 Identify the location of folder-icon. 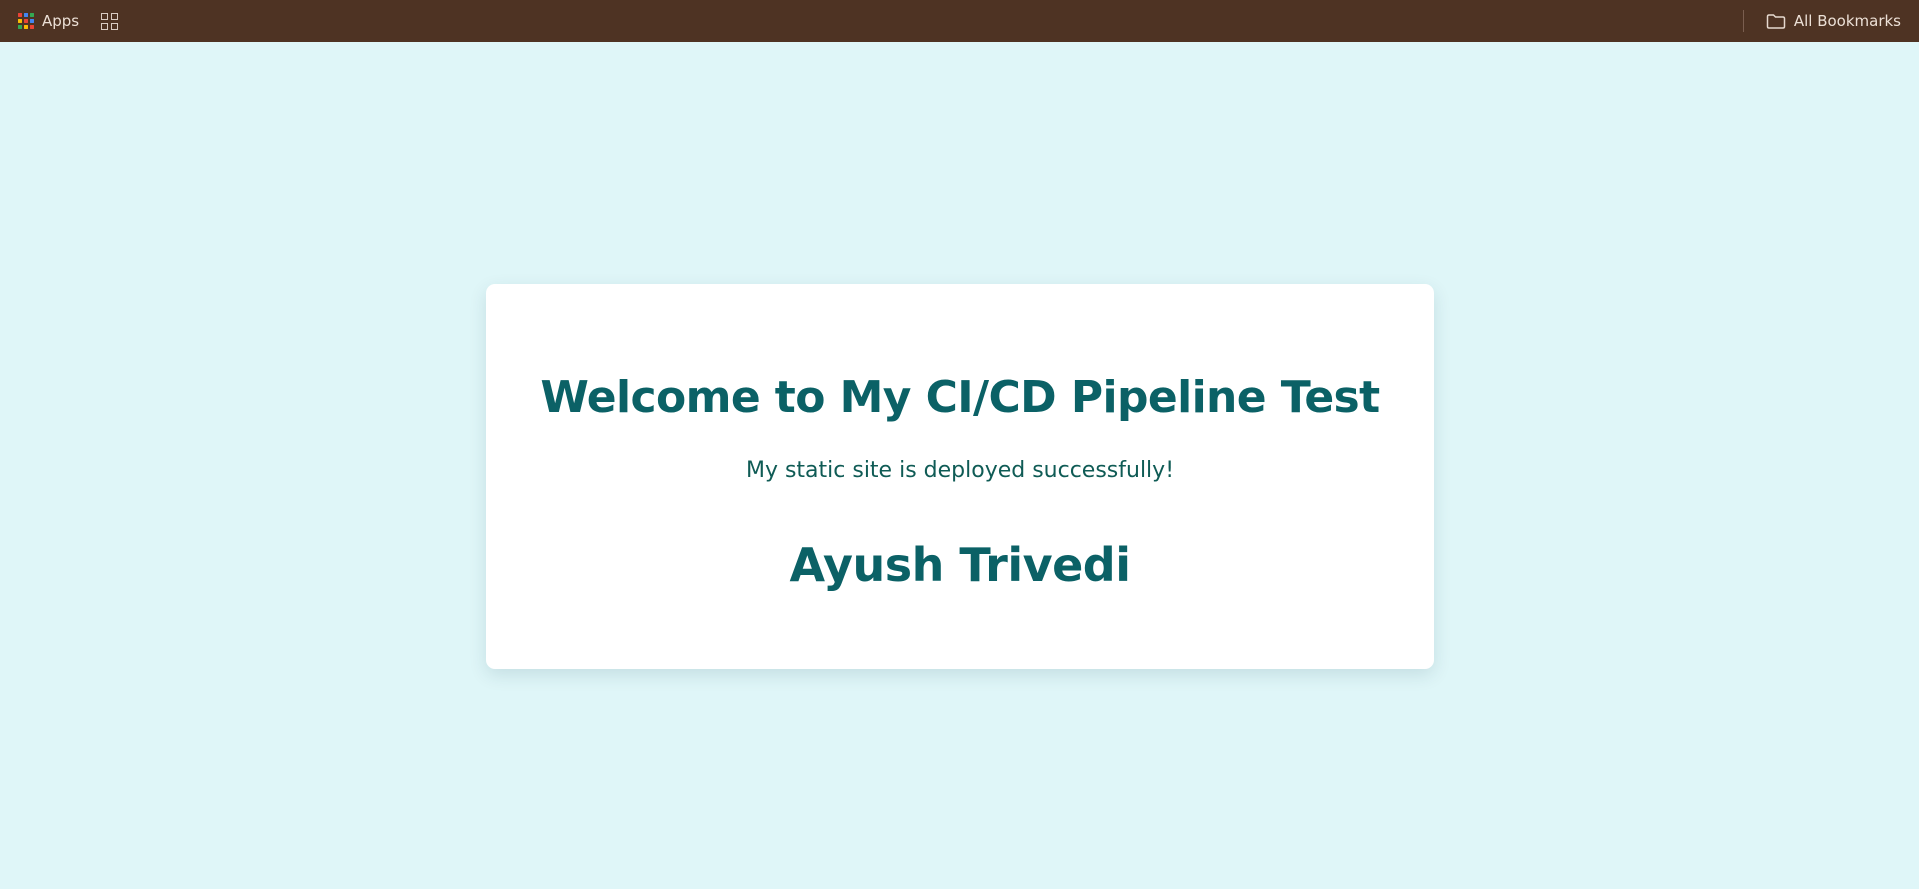
(1776, 21).